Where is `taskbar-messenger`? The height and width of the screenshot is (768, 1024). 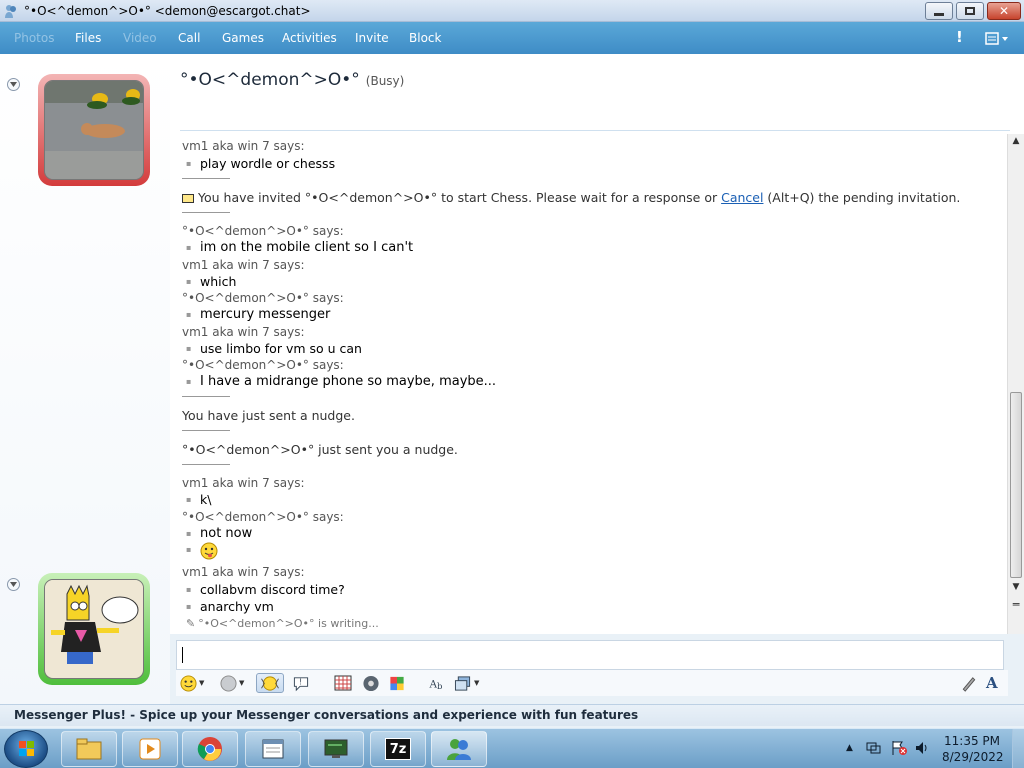 taskbar-messenger is located at coordinates (459, 749).